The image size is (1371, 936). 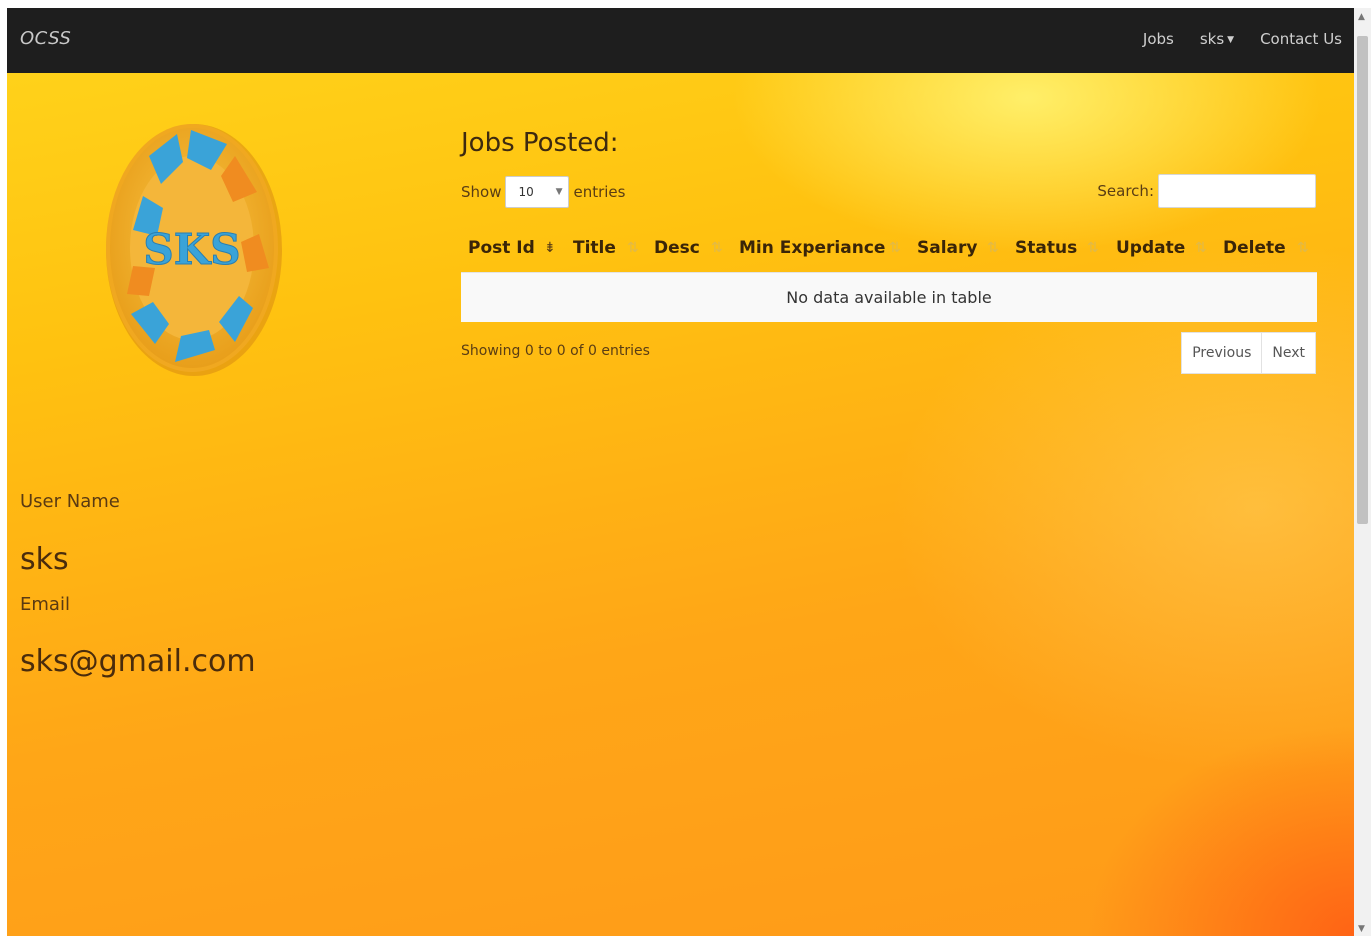 I want to click on column-header-salary: Salary, so click(x=947, y=252).